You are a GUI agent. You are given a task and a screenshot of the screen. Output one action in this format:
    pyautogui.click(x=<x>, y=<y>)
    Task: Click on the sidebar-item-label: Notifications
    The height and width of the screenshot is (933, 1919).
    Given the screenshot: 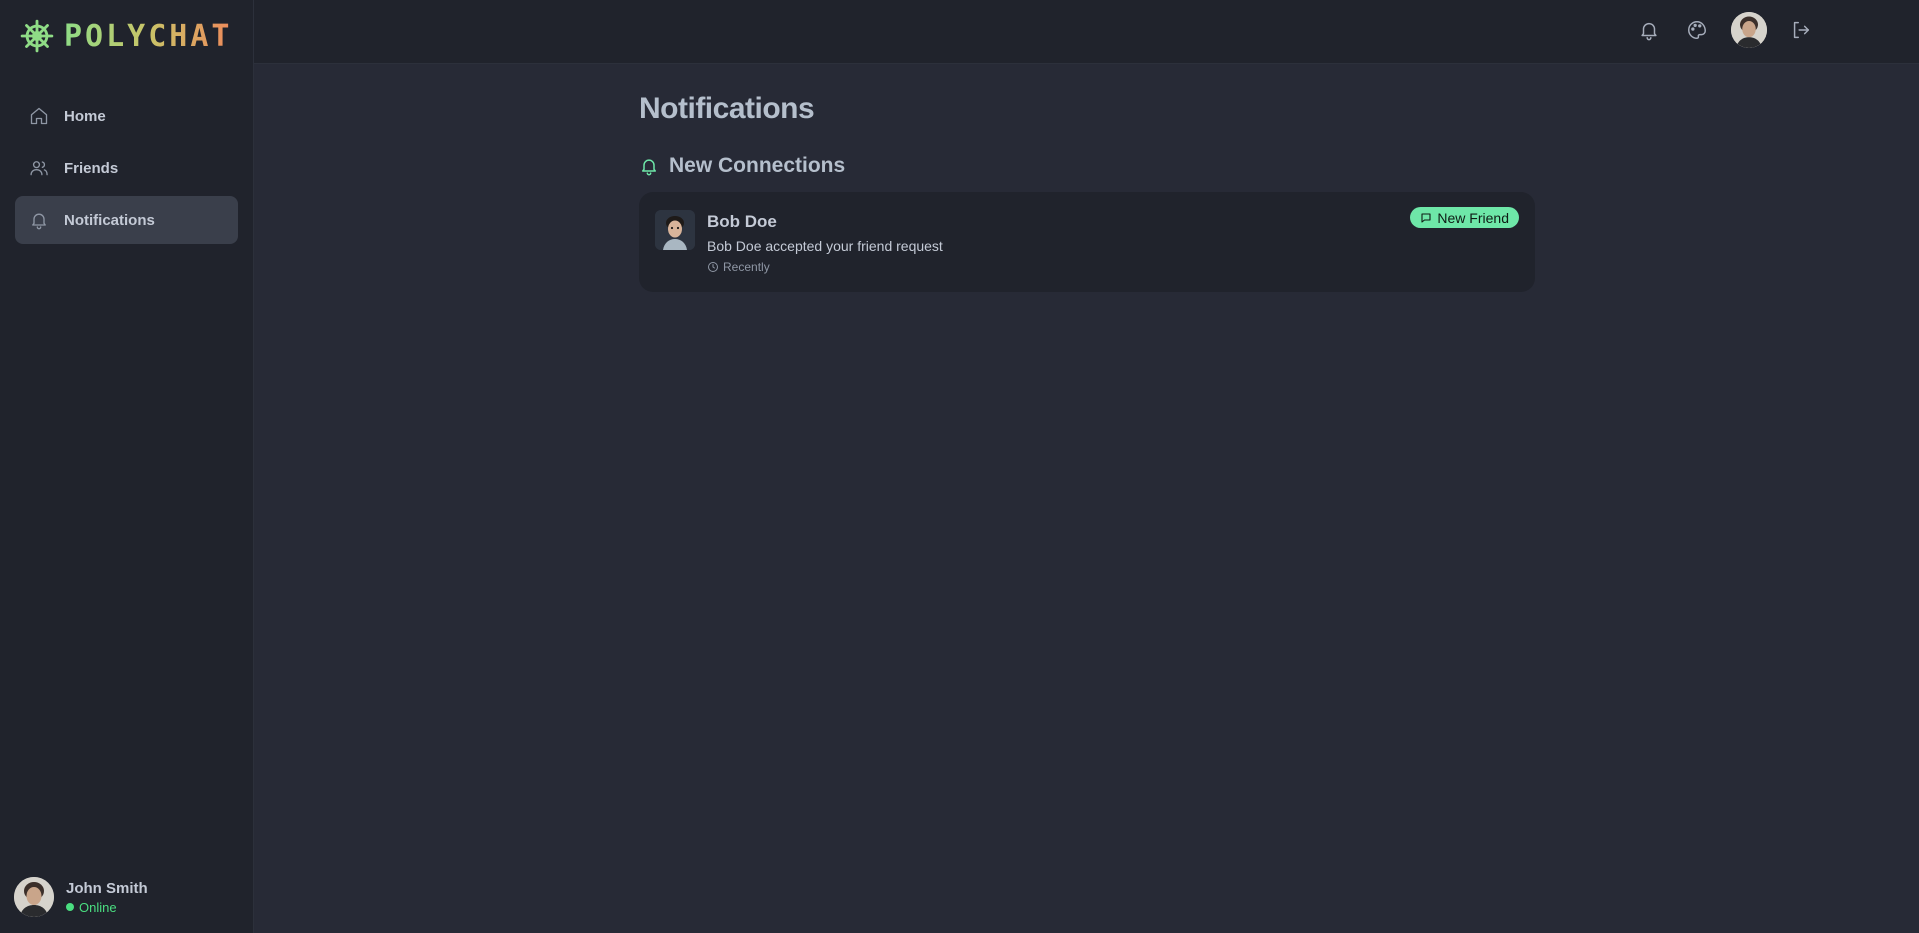 What is the action you would take?
    pyautogui.click(x=109, y=220)
    